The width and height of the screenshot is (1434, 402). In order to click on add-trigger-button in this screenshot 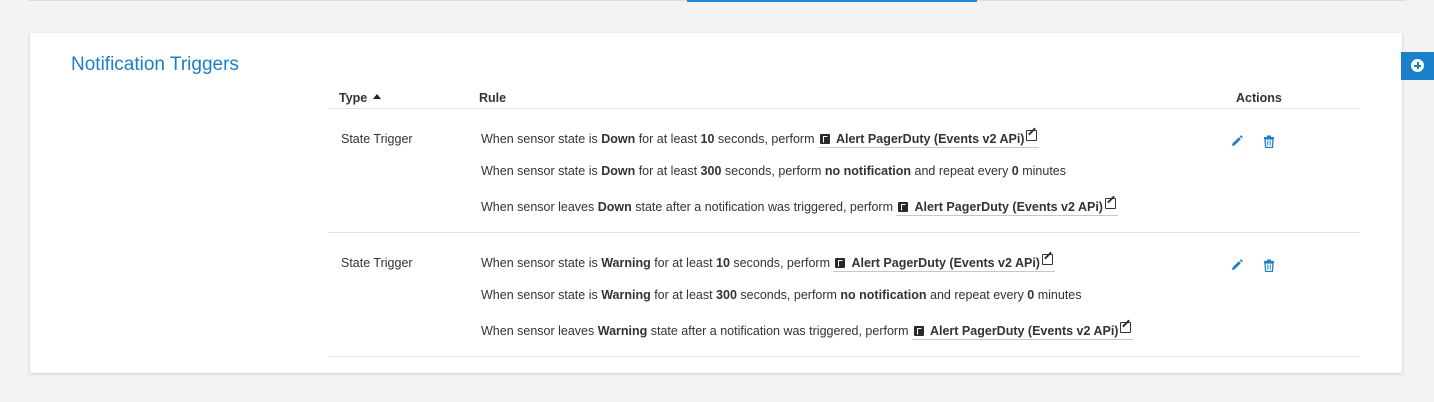, I will do `click(1417, 66)`.